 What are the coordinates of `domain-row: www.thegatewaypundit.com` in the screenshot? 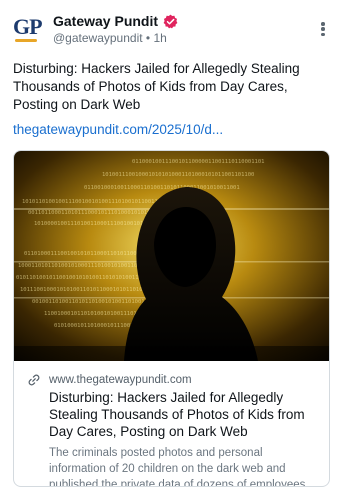 It's located at (171, 380).